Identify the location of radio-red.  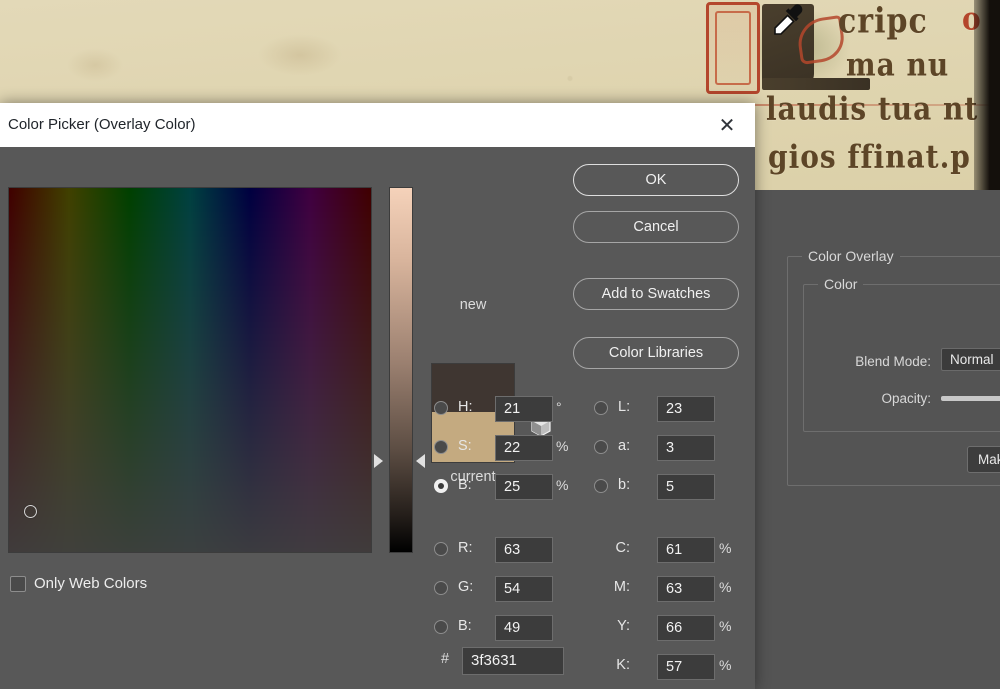
(441, 549).